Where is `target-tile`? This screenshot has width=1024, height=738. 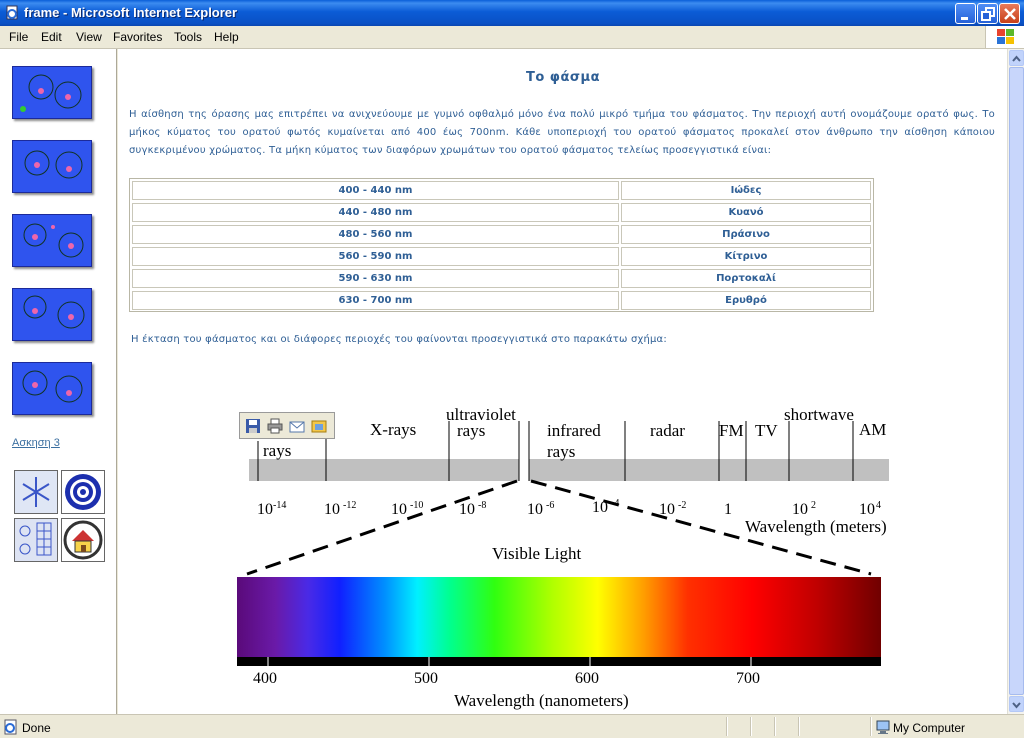 target-tile is located at coordinates (83, 492).